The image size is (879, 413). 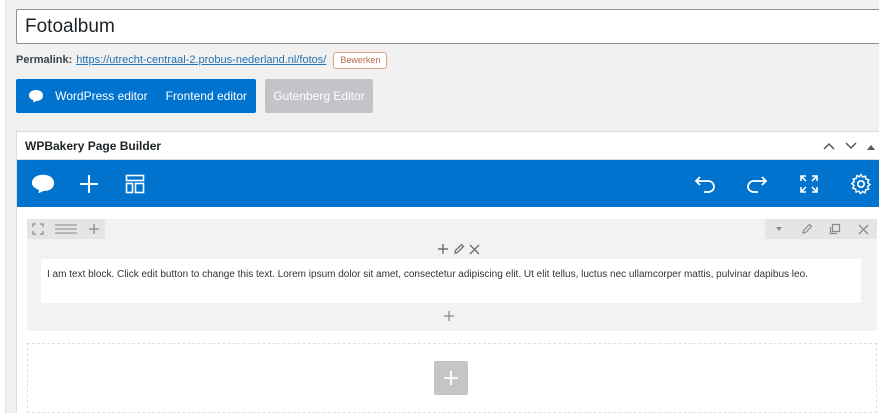 I want to click on move-down-icon, so click(x=851, y=146).